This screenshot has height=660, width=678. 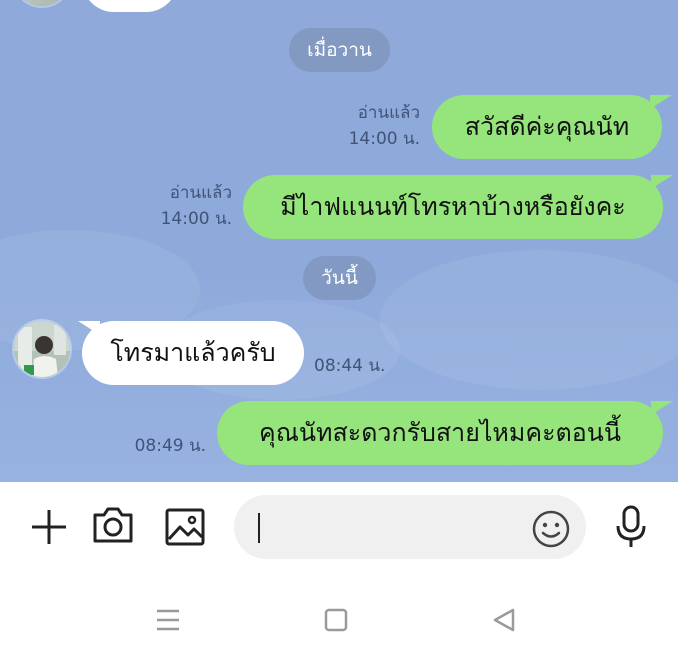 I want to click on message-bubble-outgoing: คุณนัทสะดวกรับสายไหมคะตอนนี้, so click(x=440, y=433).